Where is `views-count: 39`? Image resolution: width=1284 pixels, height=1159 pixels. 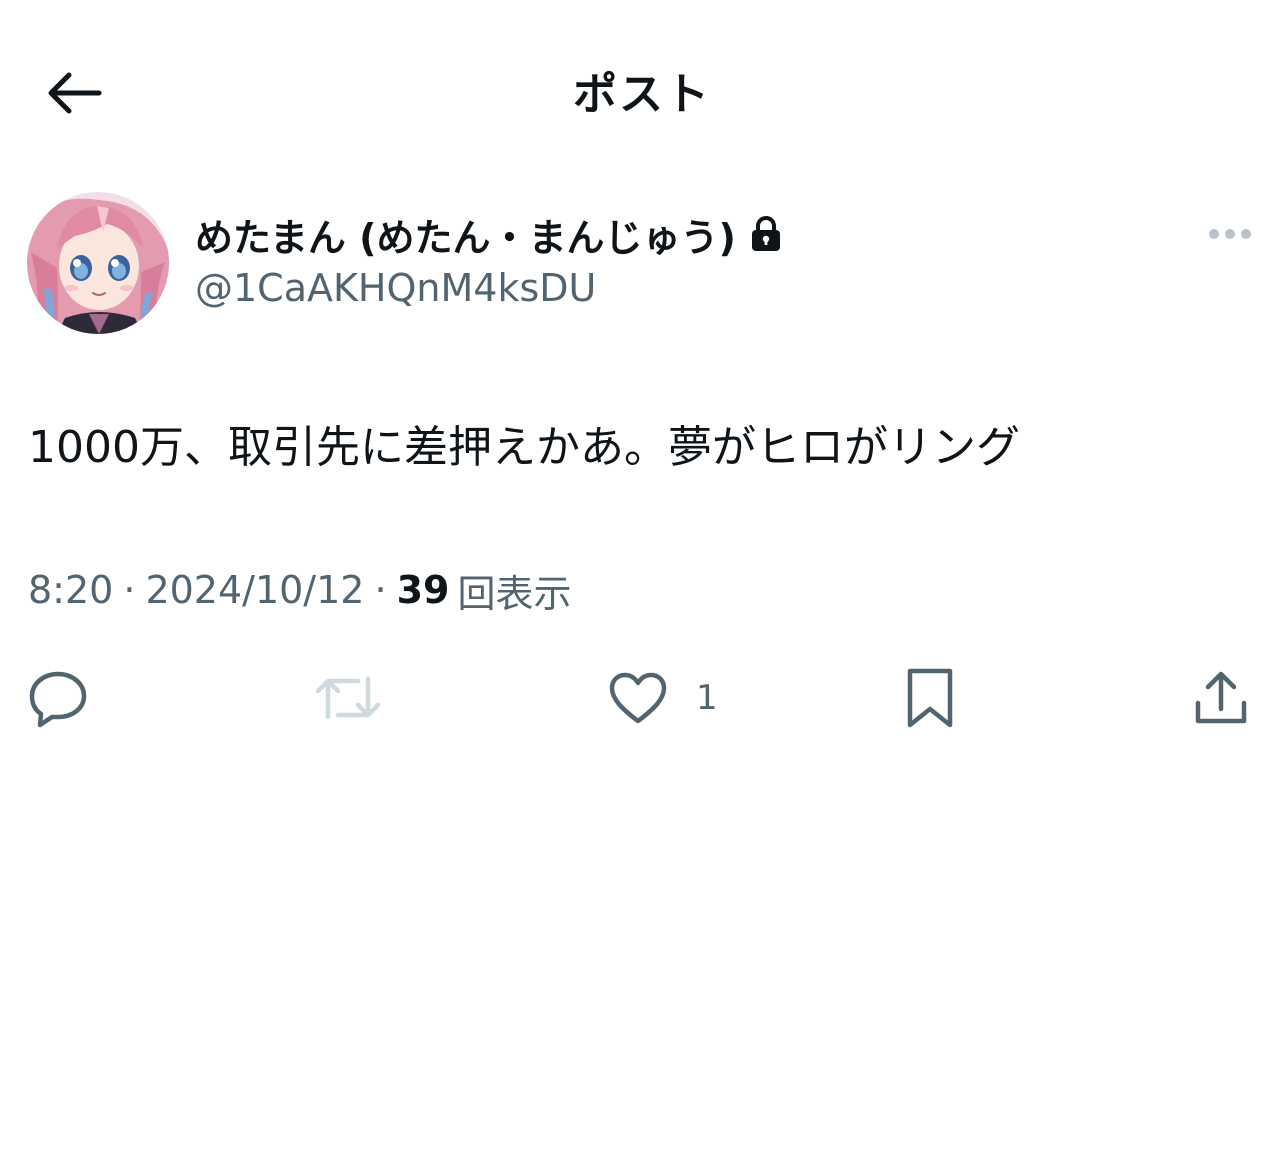
views-count: 39 is located at coordinates (423, 590).